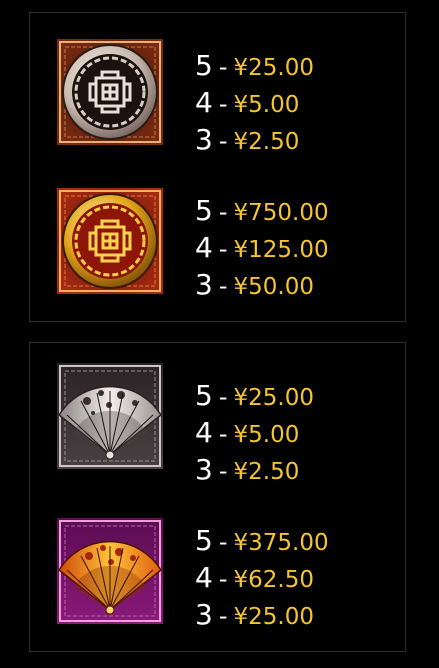 The width and height of the screenshot is (439, 668). What do you see at coordinates (281, 250) in the screenshot?
I see `payout-amount: ¥125.00` at bounding box center [281, 250].